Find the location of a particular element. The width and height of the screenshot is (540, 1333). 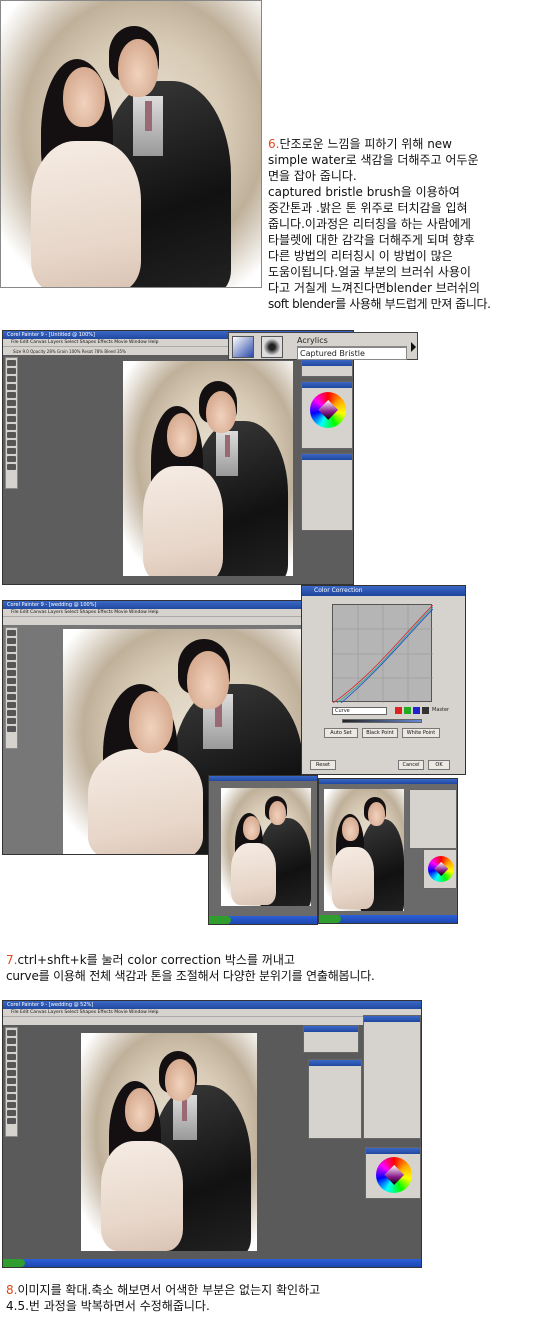

step6-line-2: simple water로 색감을 더해주고 어두운 is located at coordinates (373, 160).